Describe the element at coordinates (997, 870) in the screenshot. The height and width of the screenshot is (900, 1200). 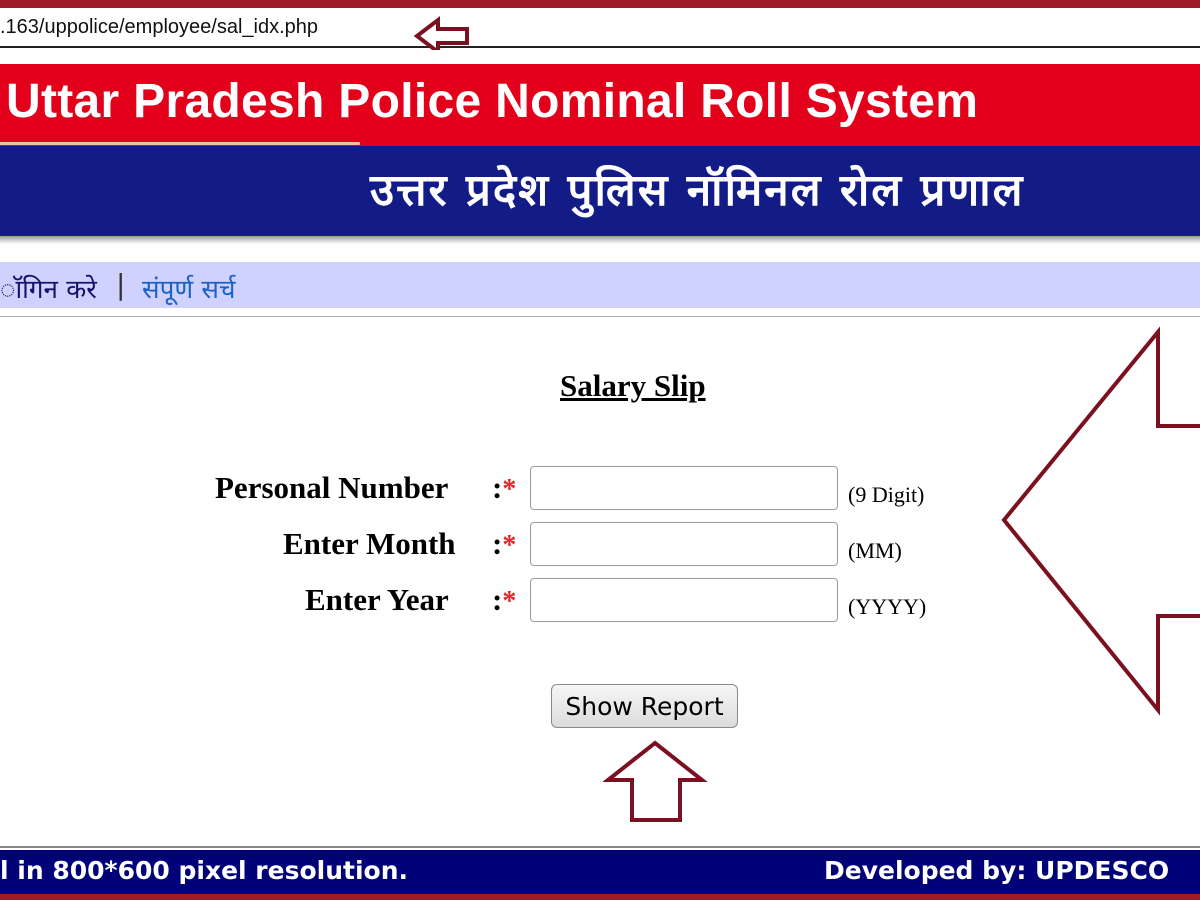
I see `footer-developer-credit: Developed by: UPDESCO` at that location.